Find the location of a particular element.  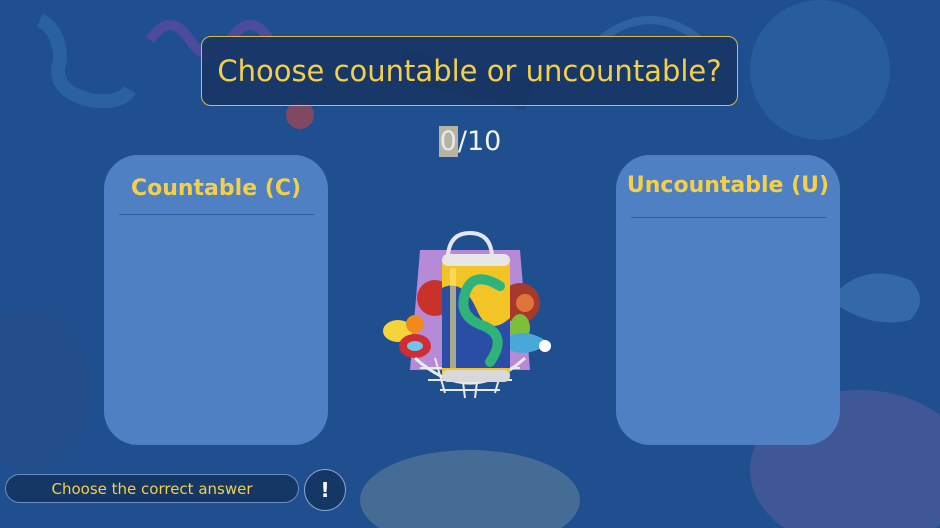

hint-text-box: Choose the correct answer is located at coordinates (152, 488).